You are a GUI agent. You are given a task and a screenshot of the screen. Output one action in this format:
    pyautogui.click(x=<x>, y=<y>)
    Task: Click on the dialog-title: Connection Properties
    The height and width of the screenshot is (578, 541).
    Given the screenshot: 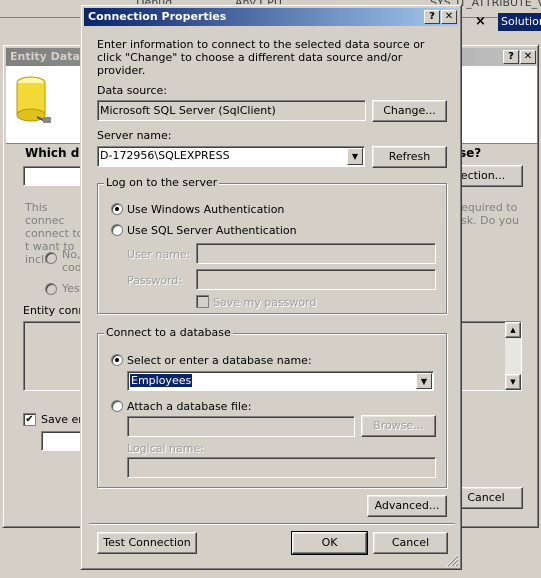 What is the action you would take?
    pyautogui.click(x=157, y=16)
    